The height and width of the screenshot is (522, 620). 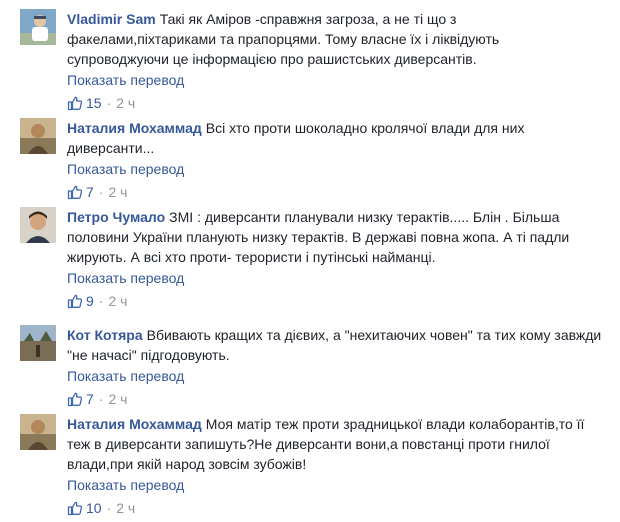 What do you see at coordinates (105, 335) in the screenshot?
I see `author-name: Кот Котяра` at bounding box center [105, 335].